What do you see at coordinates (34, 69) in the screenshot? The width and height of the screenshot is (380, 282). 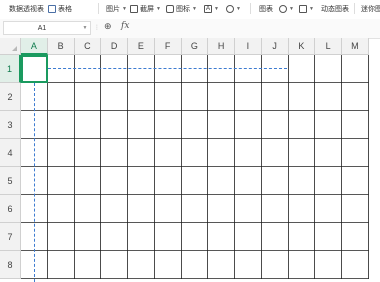 I see `active-cell-a1` at bounding box center [34, 69].